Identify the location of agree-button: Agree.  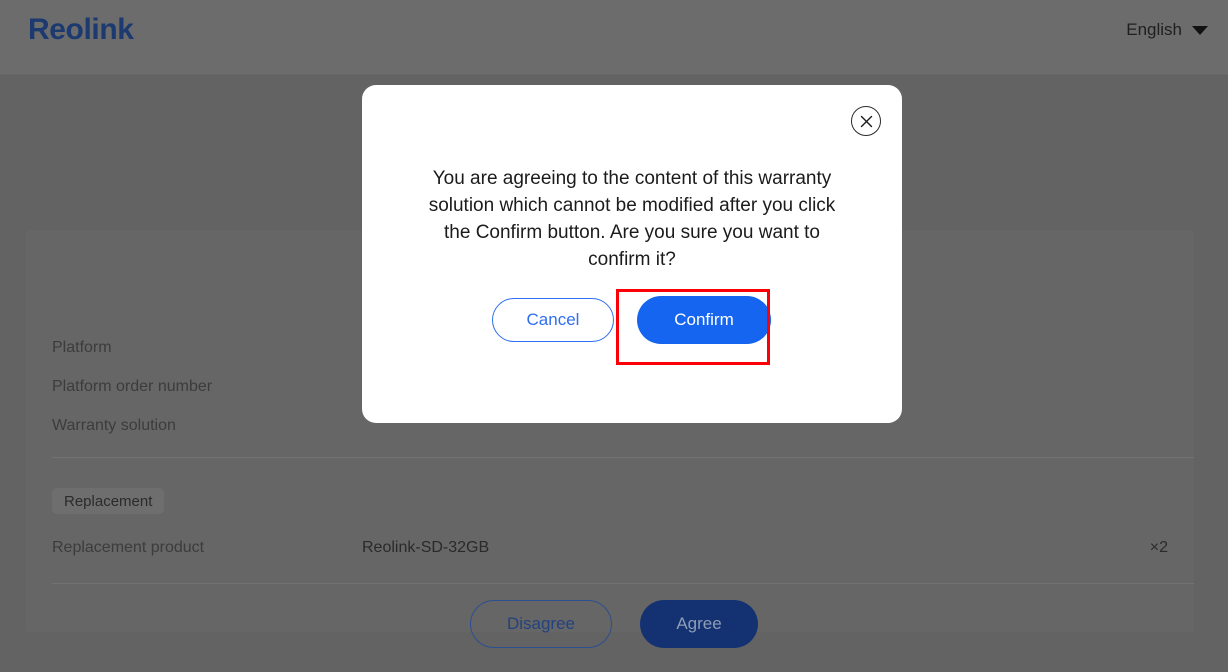
(699, 624).